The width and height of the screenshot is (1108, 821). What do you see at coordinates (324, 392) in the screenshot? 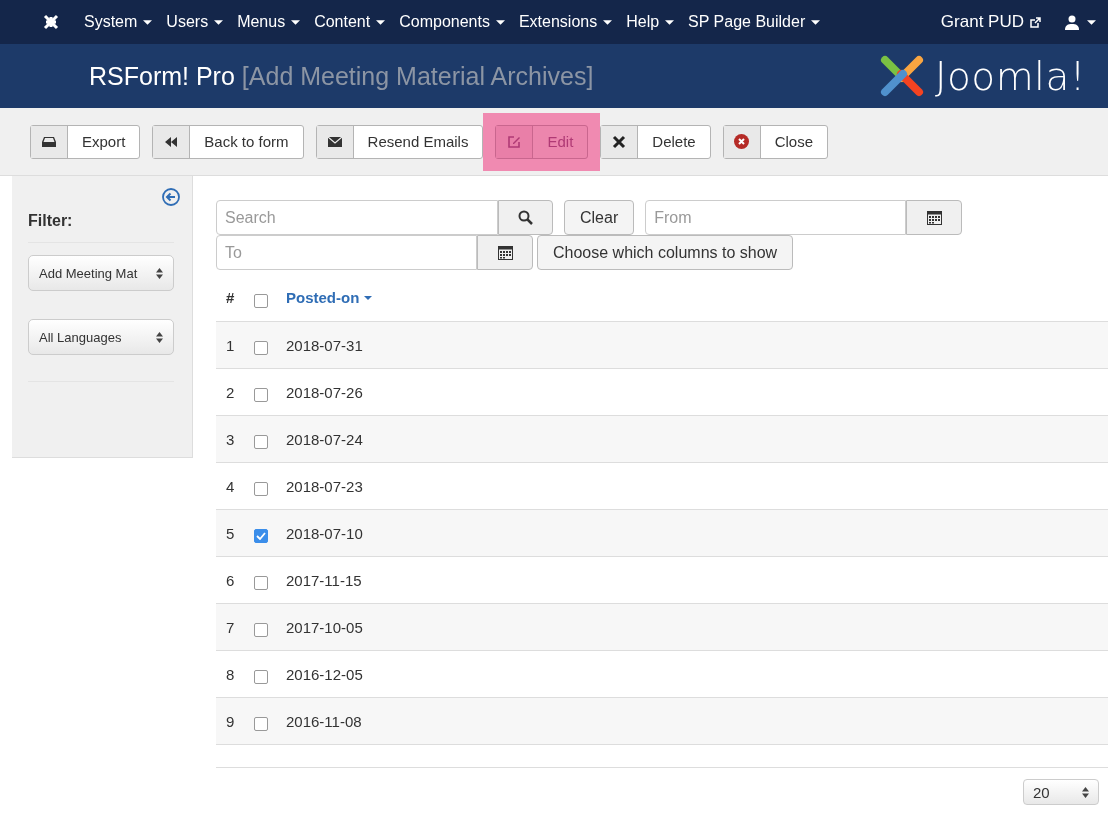
I see `date-cell: 2018-07-26` at bounding box center [324, 392].